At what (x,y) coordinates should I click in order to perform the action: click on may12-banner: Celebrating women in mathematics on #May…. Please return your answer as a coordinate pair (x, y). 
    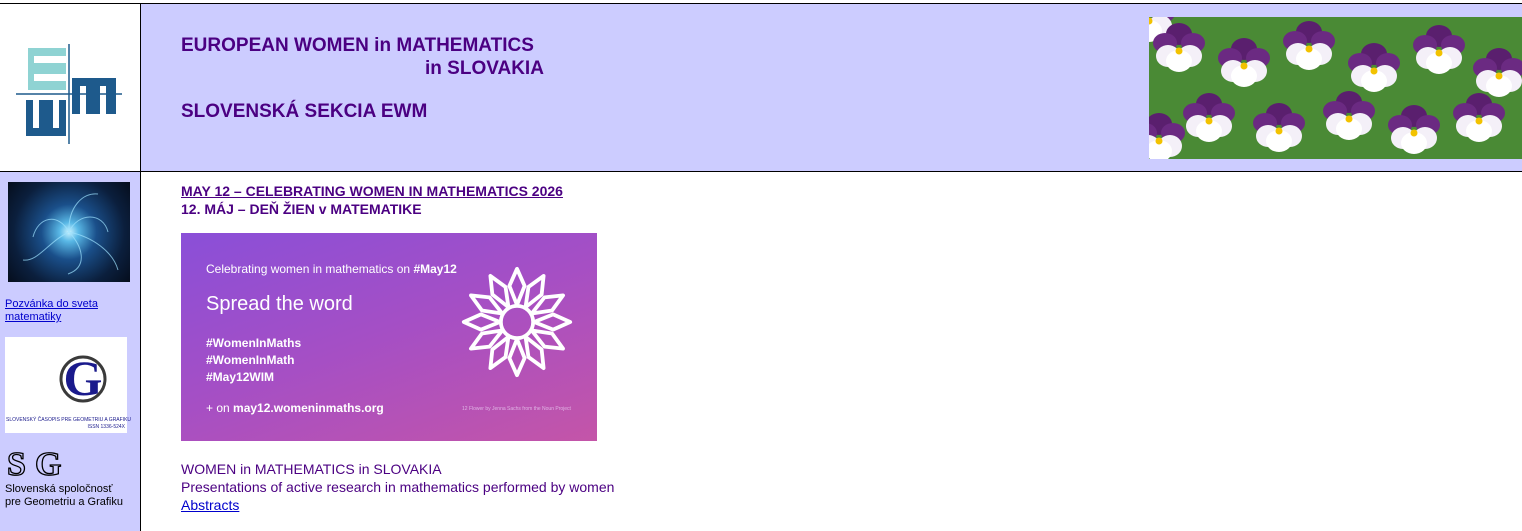
    Looking at the image, I should click on (389, 337).